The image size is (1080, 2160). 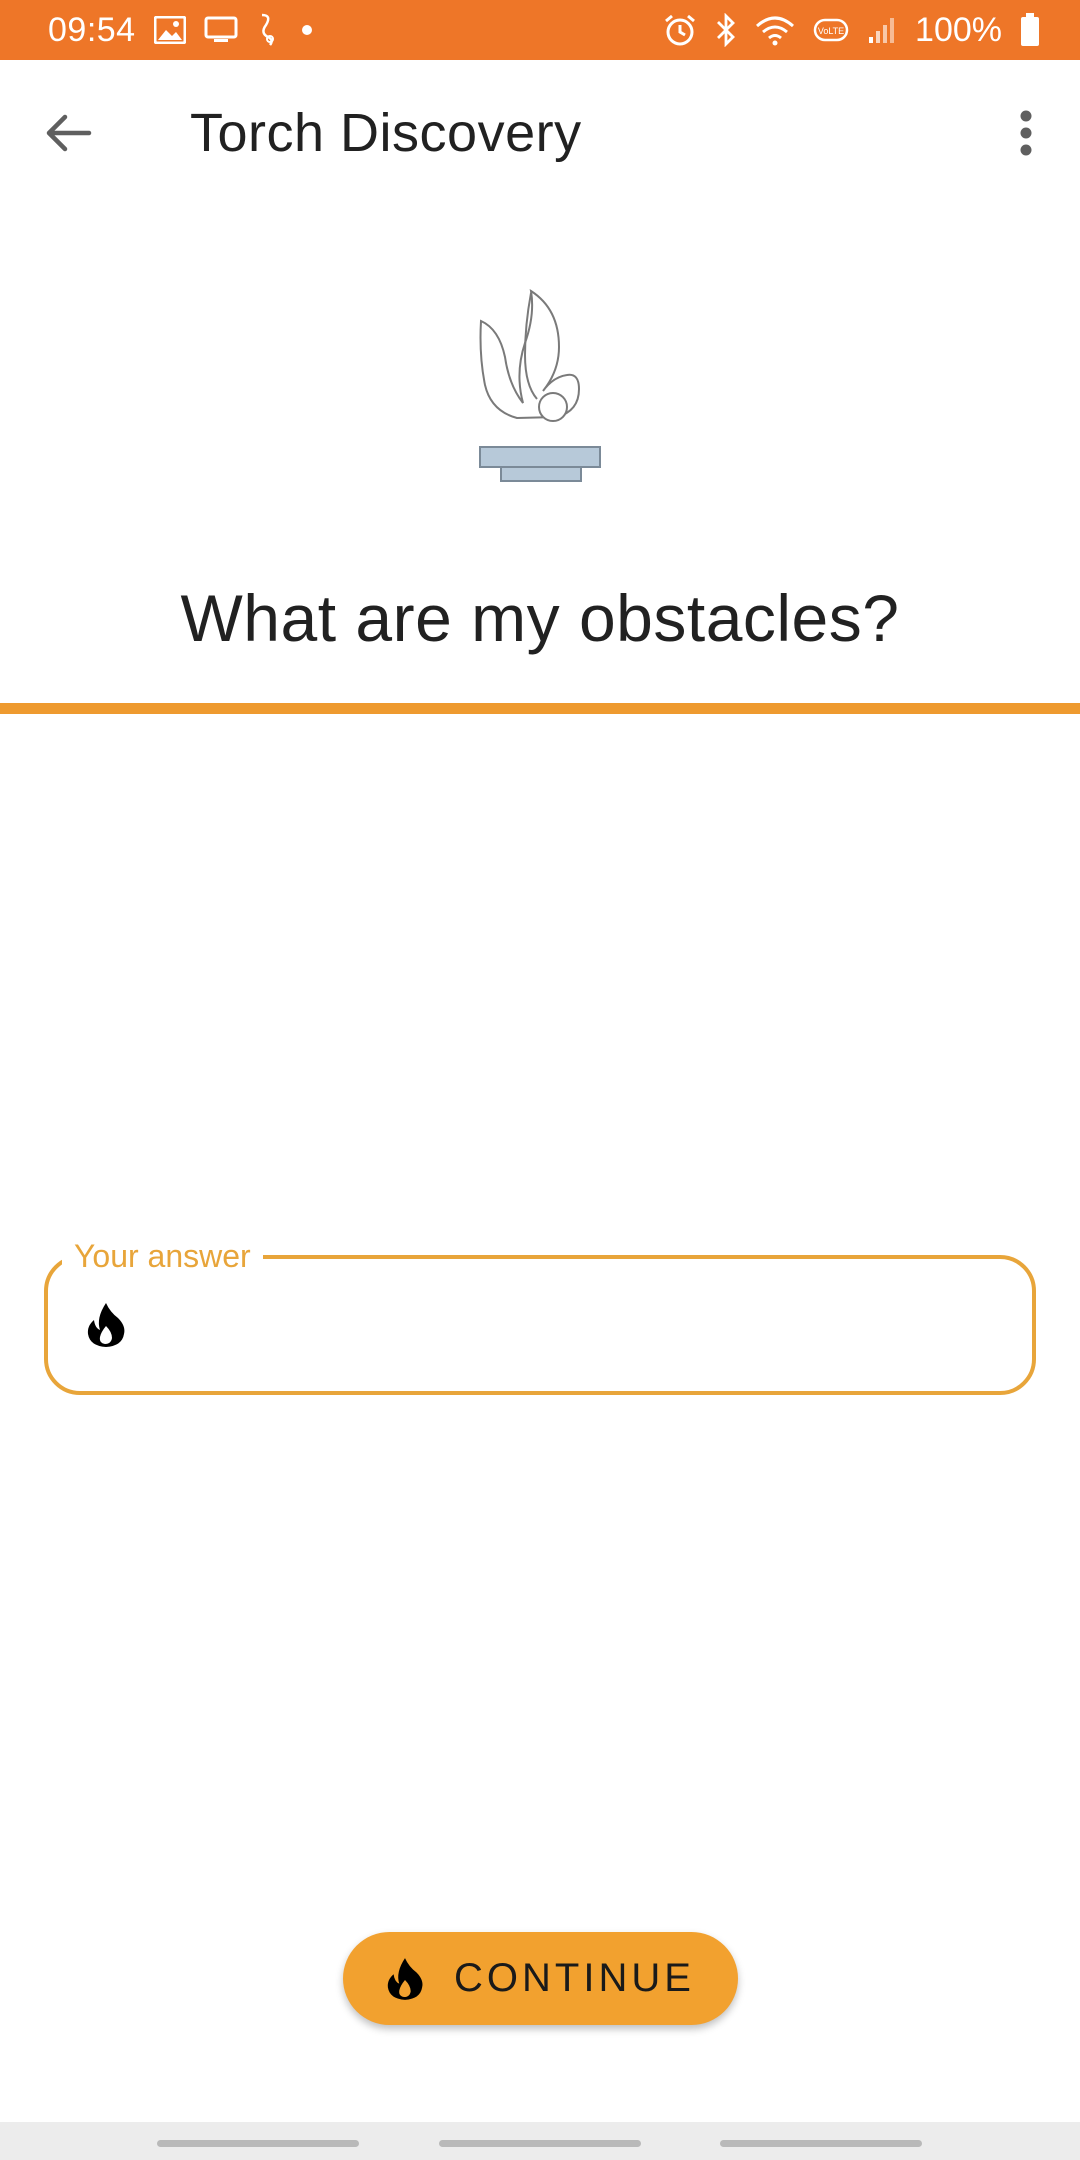 I want to click on answer-label: Your answer, so click(x=162, y=1256).